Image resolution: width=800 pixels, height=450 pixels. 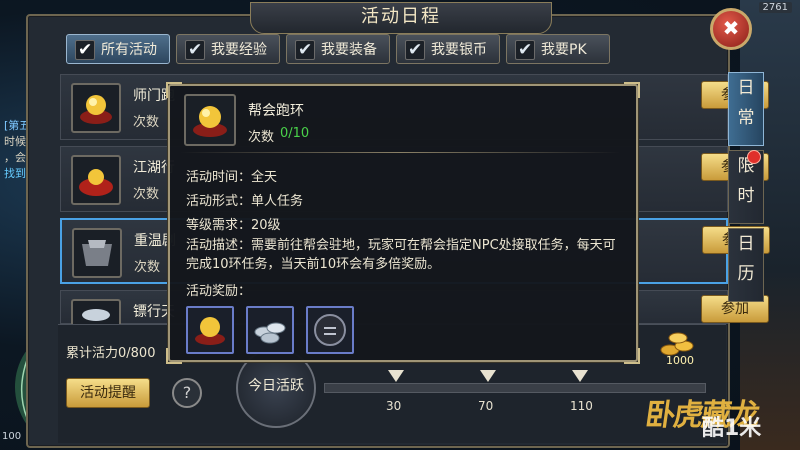 What do you see at coordinates (330, 330) in the screenshot?
I see `dark-token-icon` at bounding box center [330, 330].